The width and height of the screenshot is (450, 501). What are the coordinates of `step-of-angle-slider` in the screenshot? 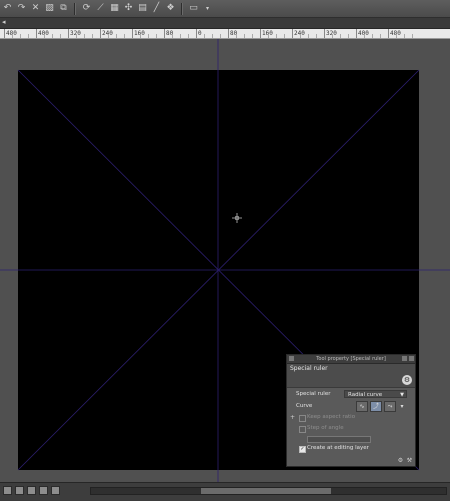 It's located at (339, 439).